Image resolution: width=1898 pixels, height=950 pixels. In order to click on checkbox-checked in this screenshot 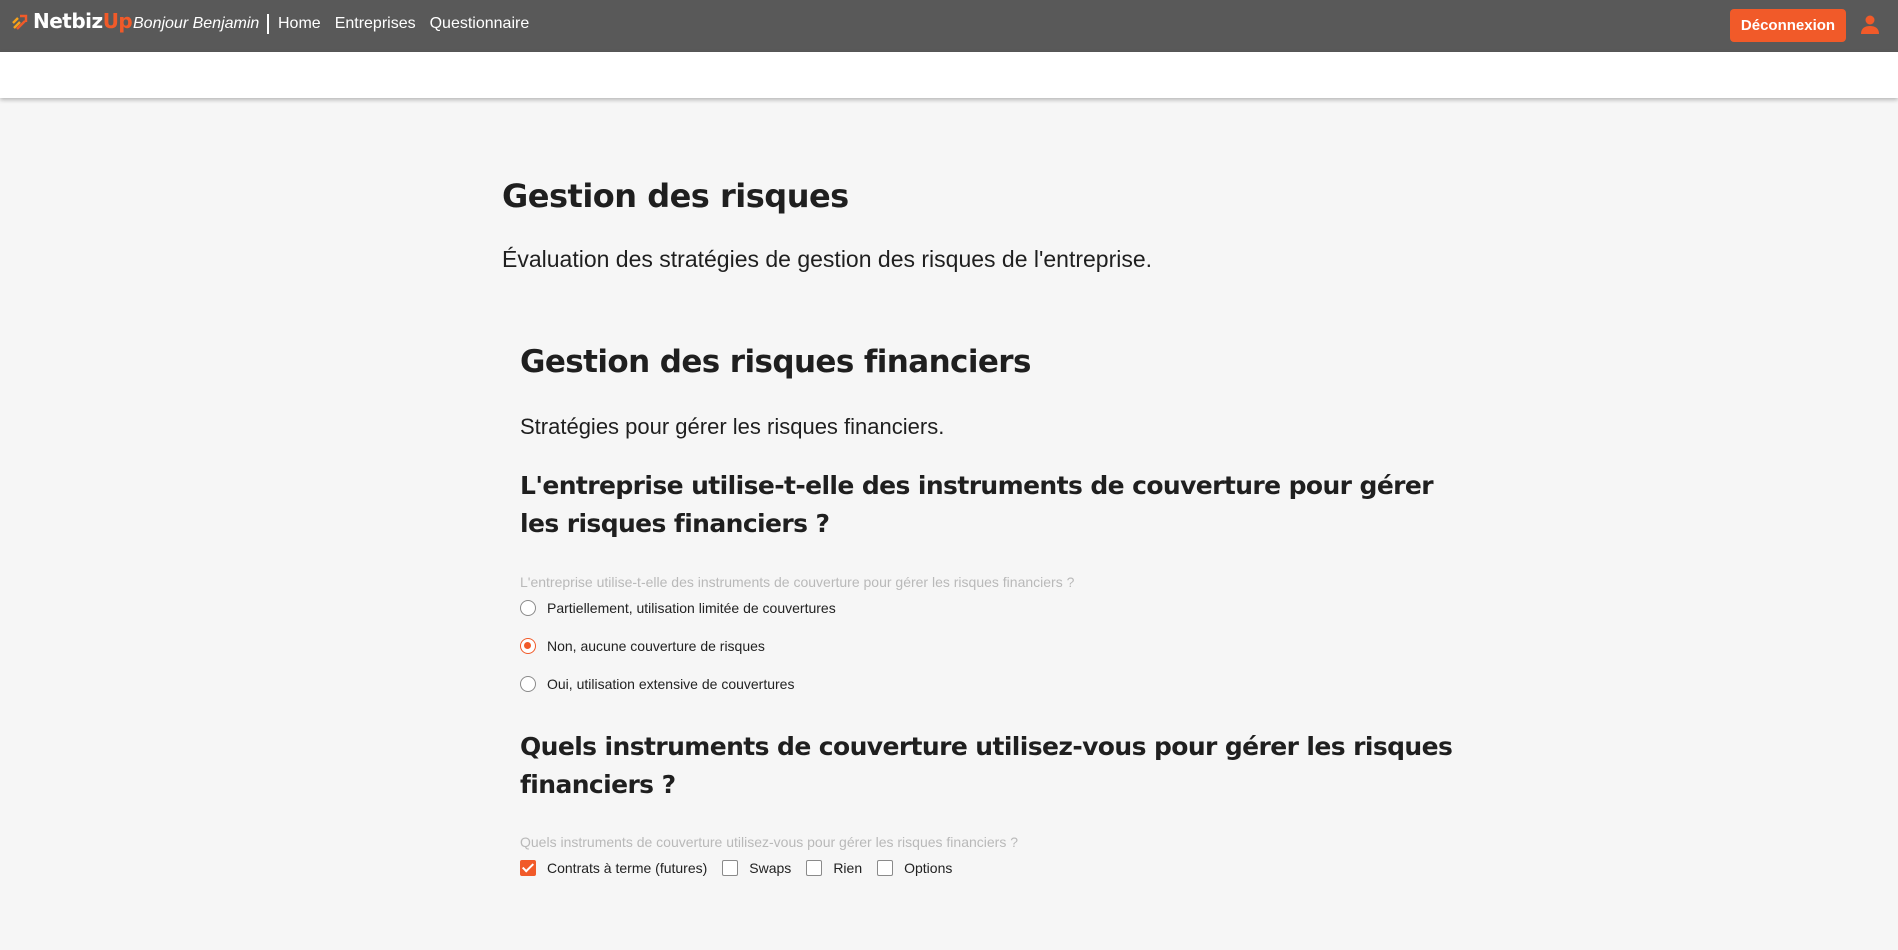, I will do `click(528, 868)`.